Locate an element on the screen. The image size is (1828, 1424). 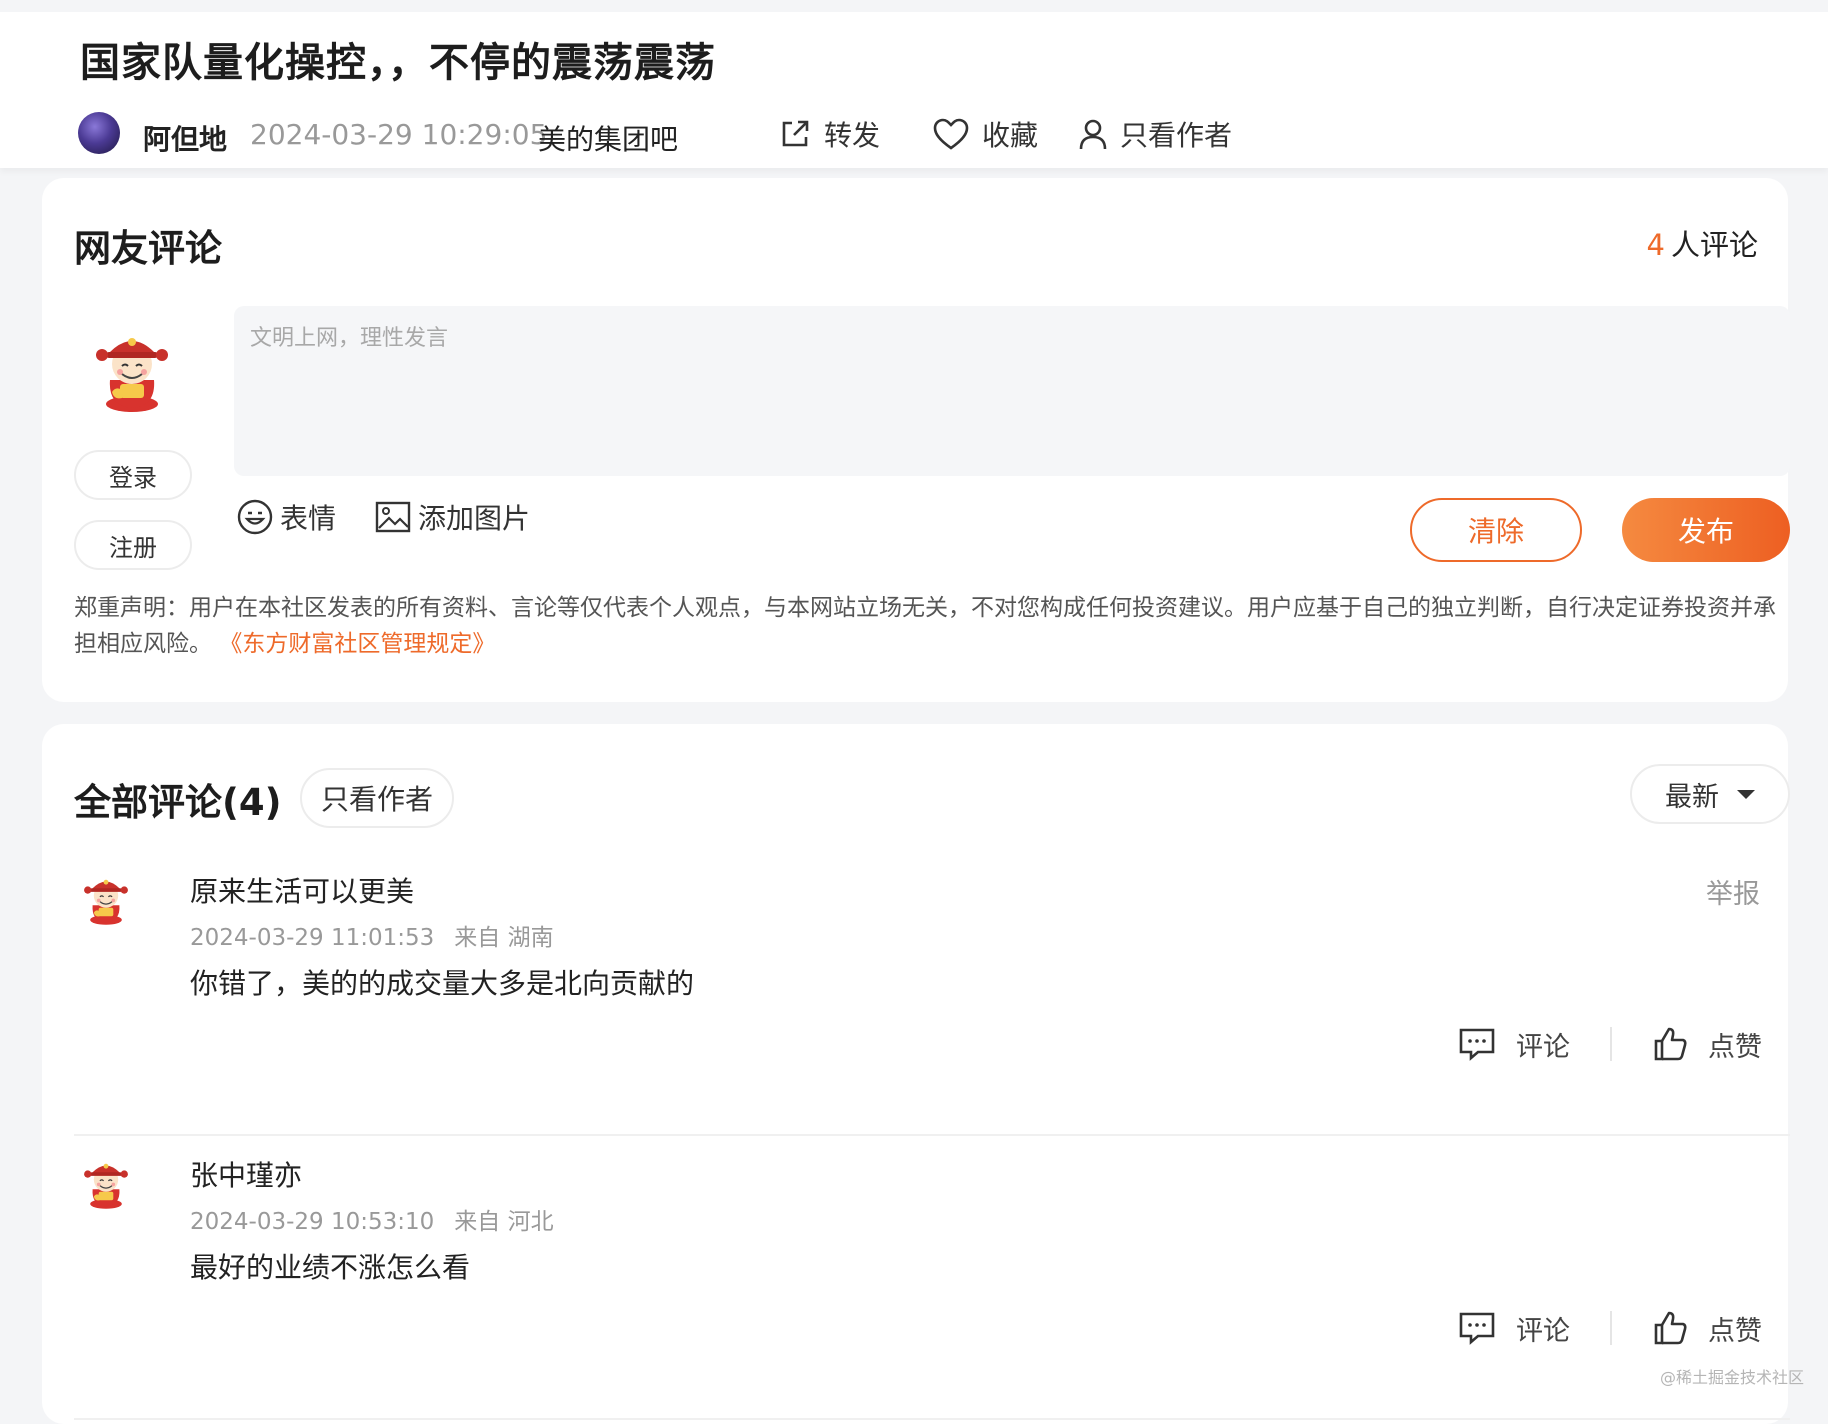
sort-dropdown: 最新 is located at coordinates (1710, 794).